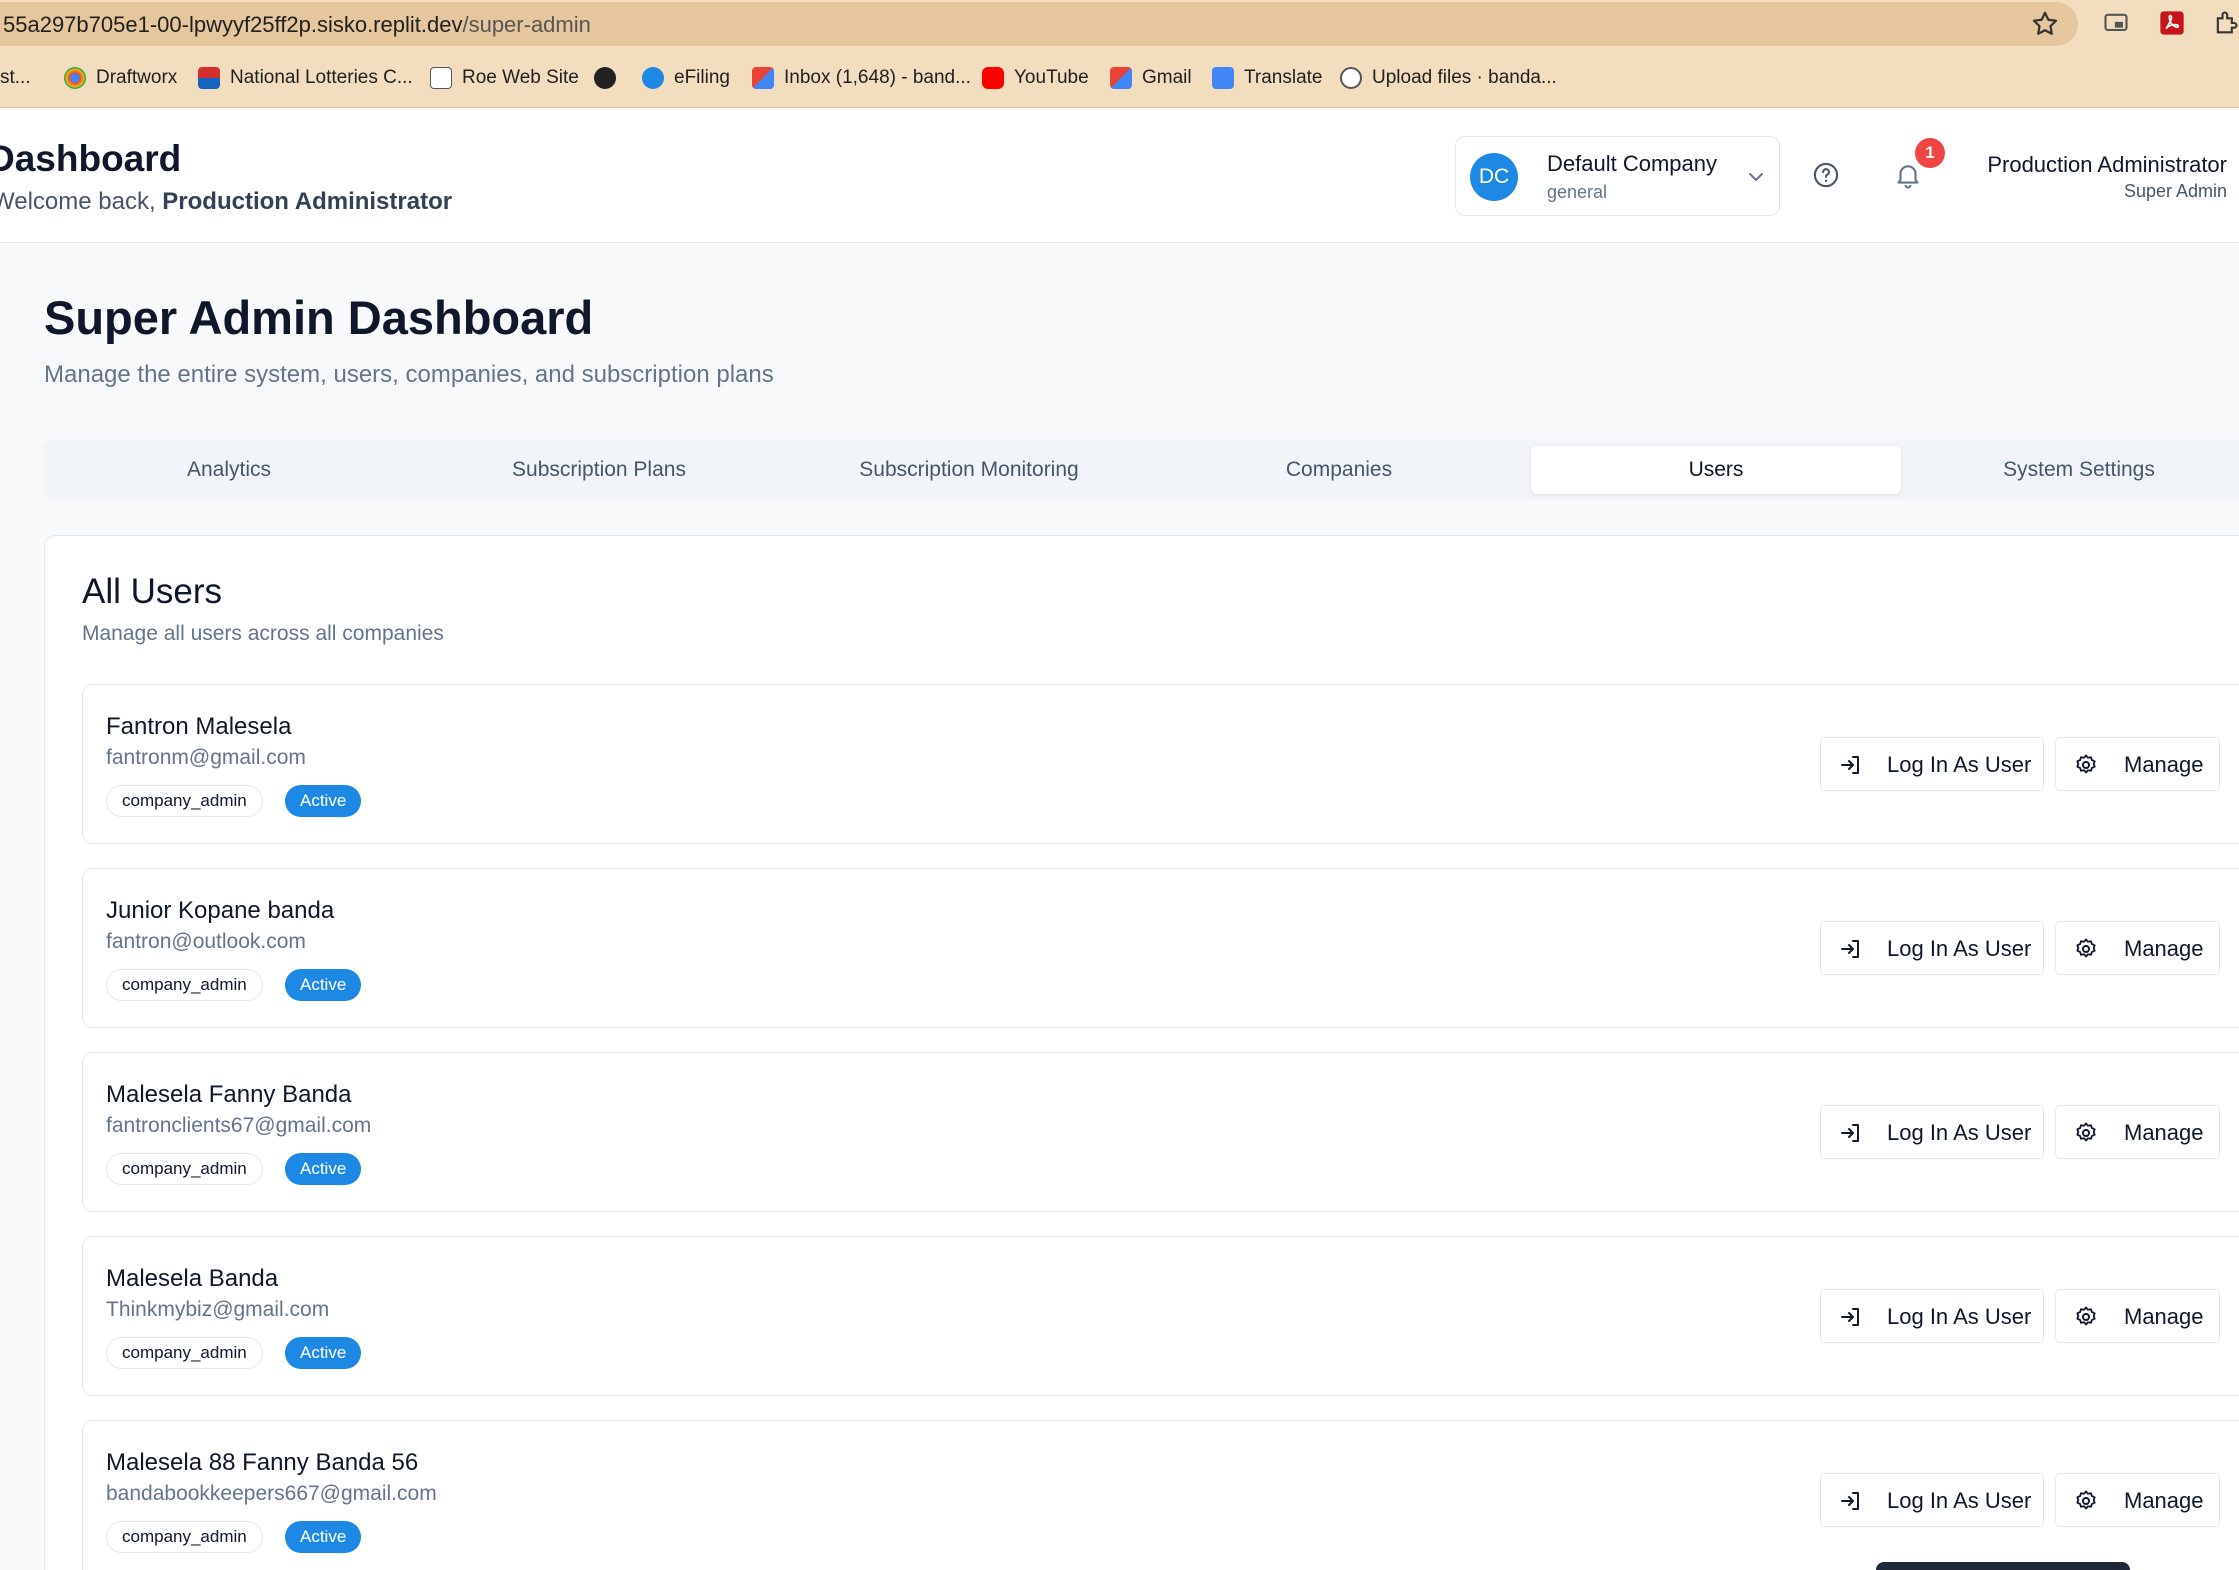  Describe the element at coordinates (226, 201) in the screenshot. I see `welcome-text: Welcome back, Production Administrator` at that location.